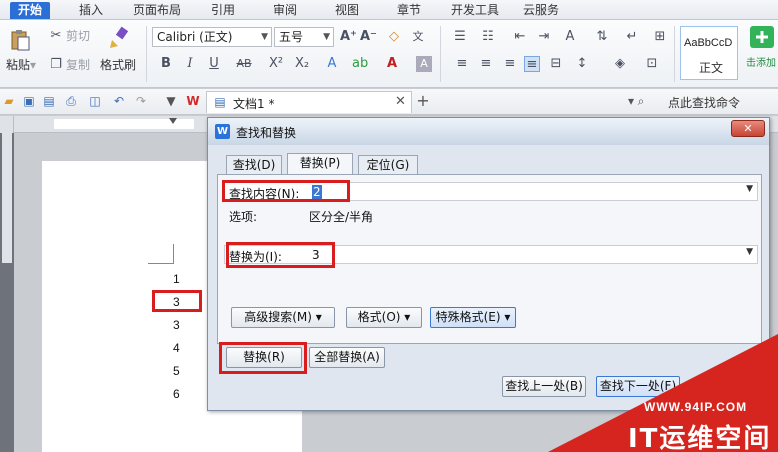 The image size is (778, 452). I want to click on document-icon: ▤, so click(220, 102).